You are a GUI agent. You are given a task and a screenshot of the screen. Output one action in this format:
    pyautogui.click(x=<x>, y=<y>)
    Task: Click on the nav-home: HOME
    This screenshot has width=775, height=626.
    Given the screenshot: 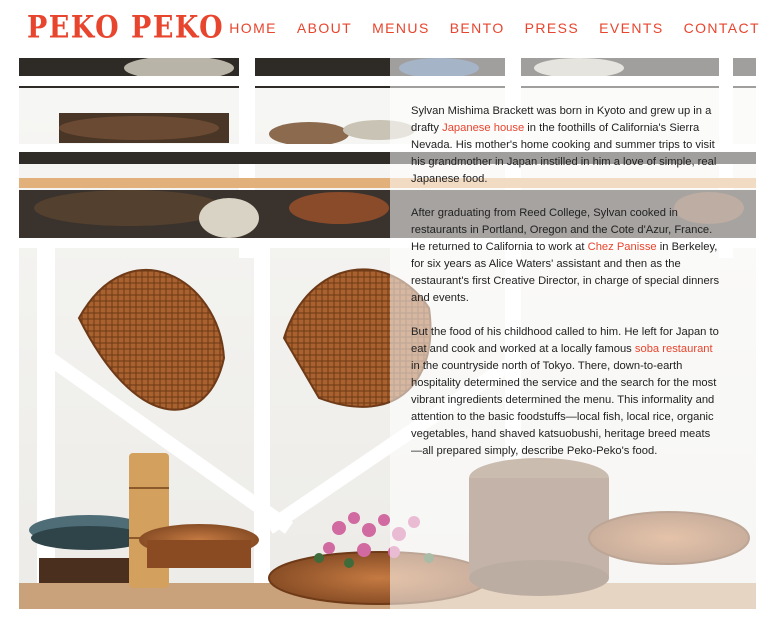 What is the action you would take?
    pyautogui.click(x=253, y=28)
    